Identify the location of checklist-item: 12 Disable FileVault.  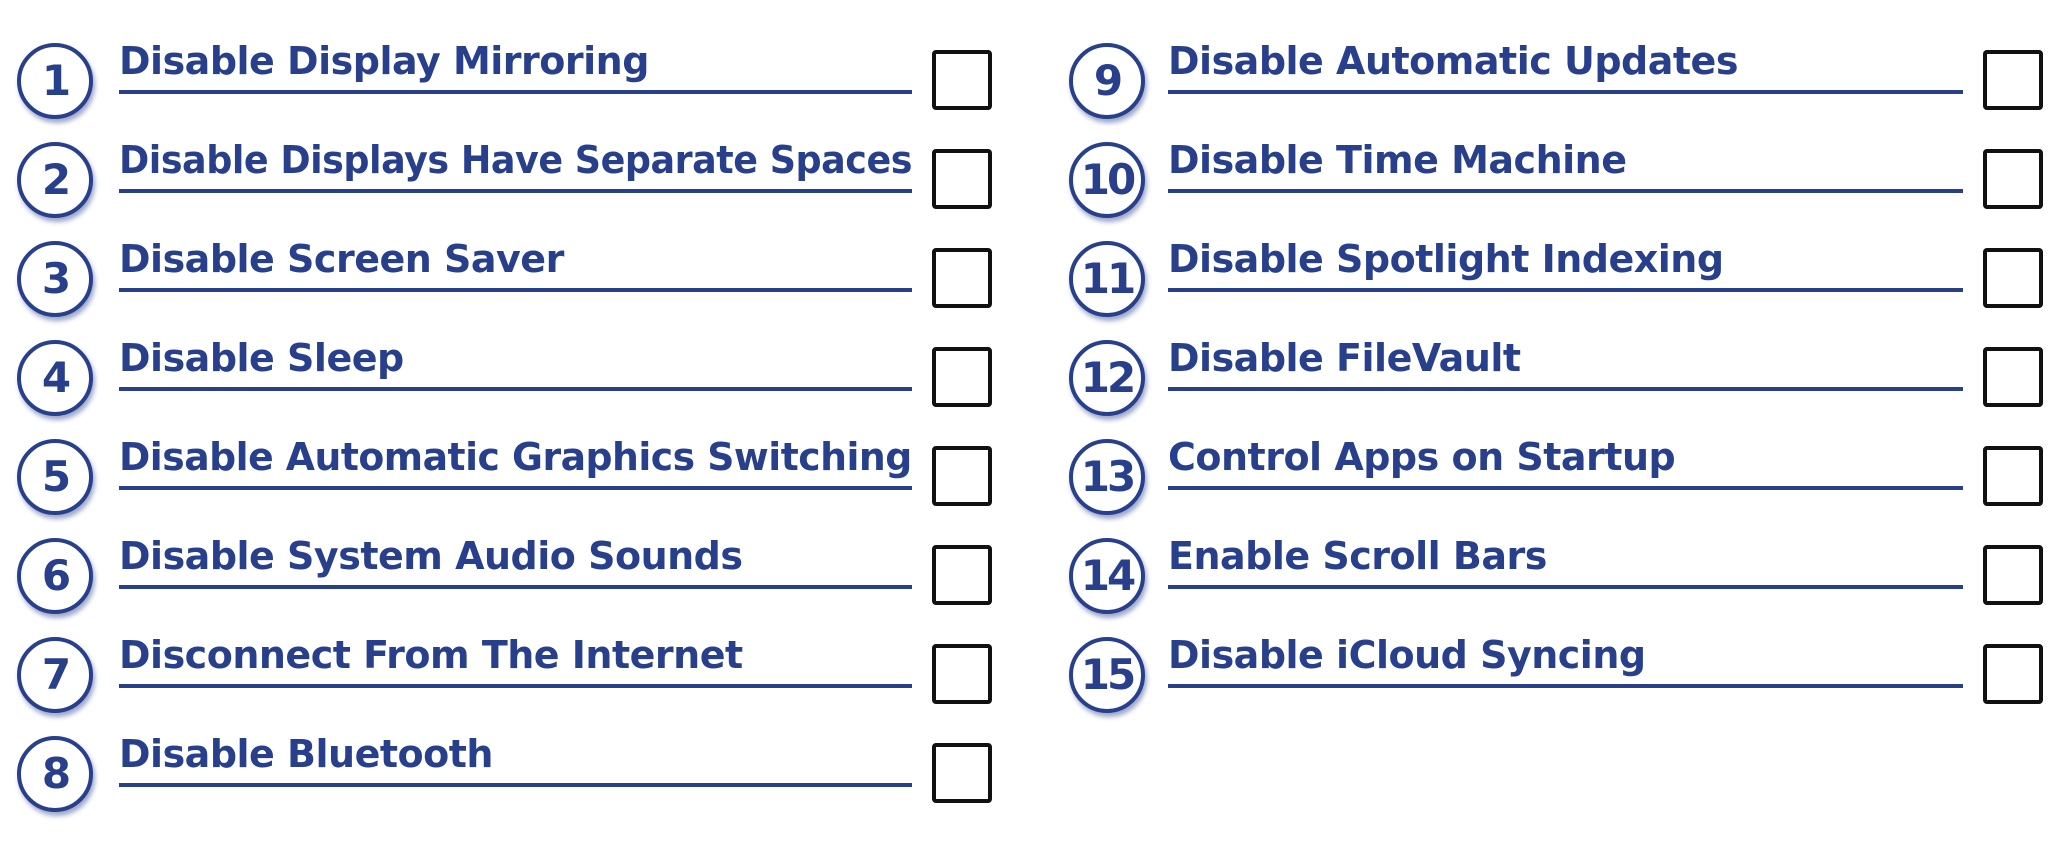
(1556, 387).